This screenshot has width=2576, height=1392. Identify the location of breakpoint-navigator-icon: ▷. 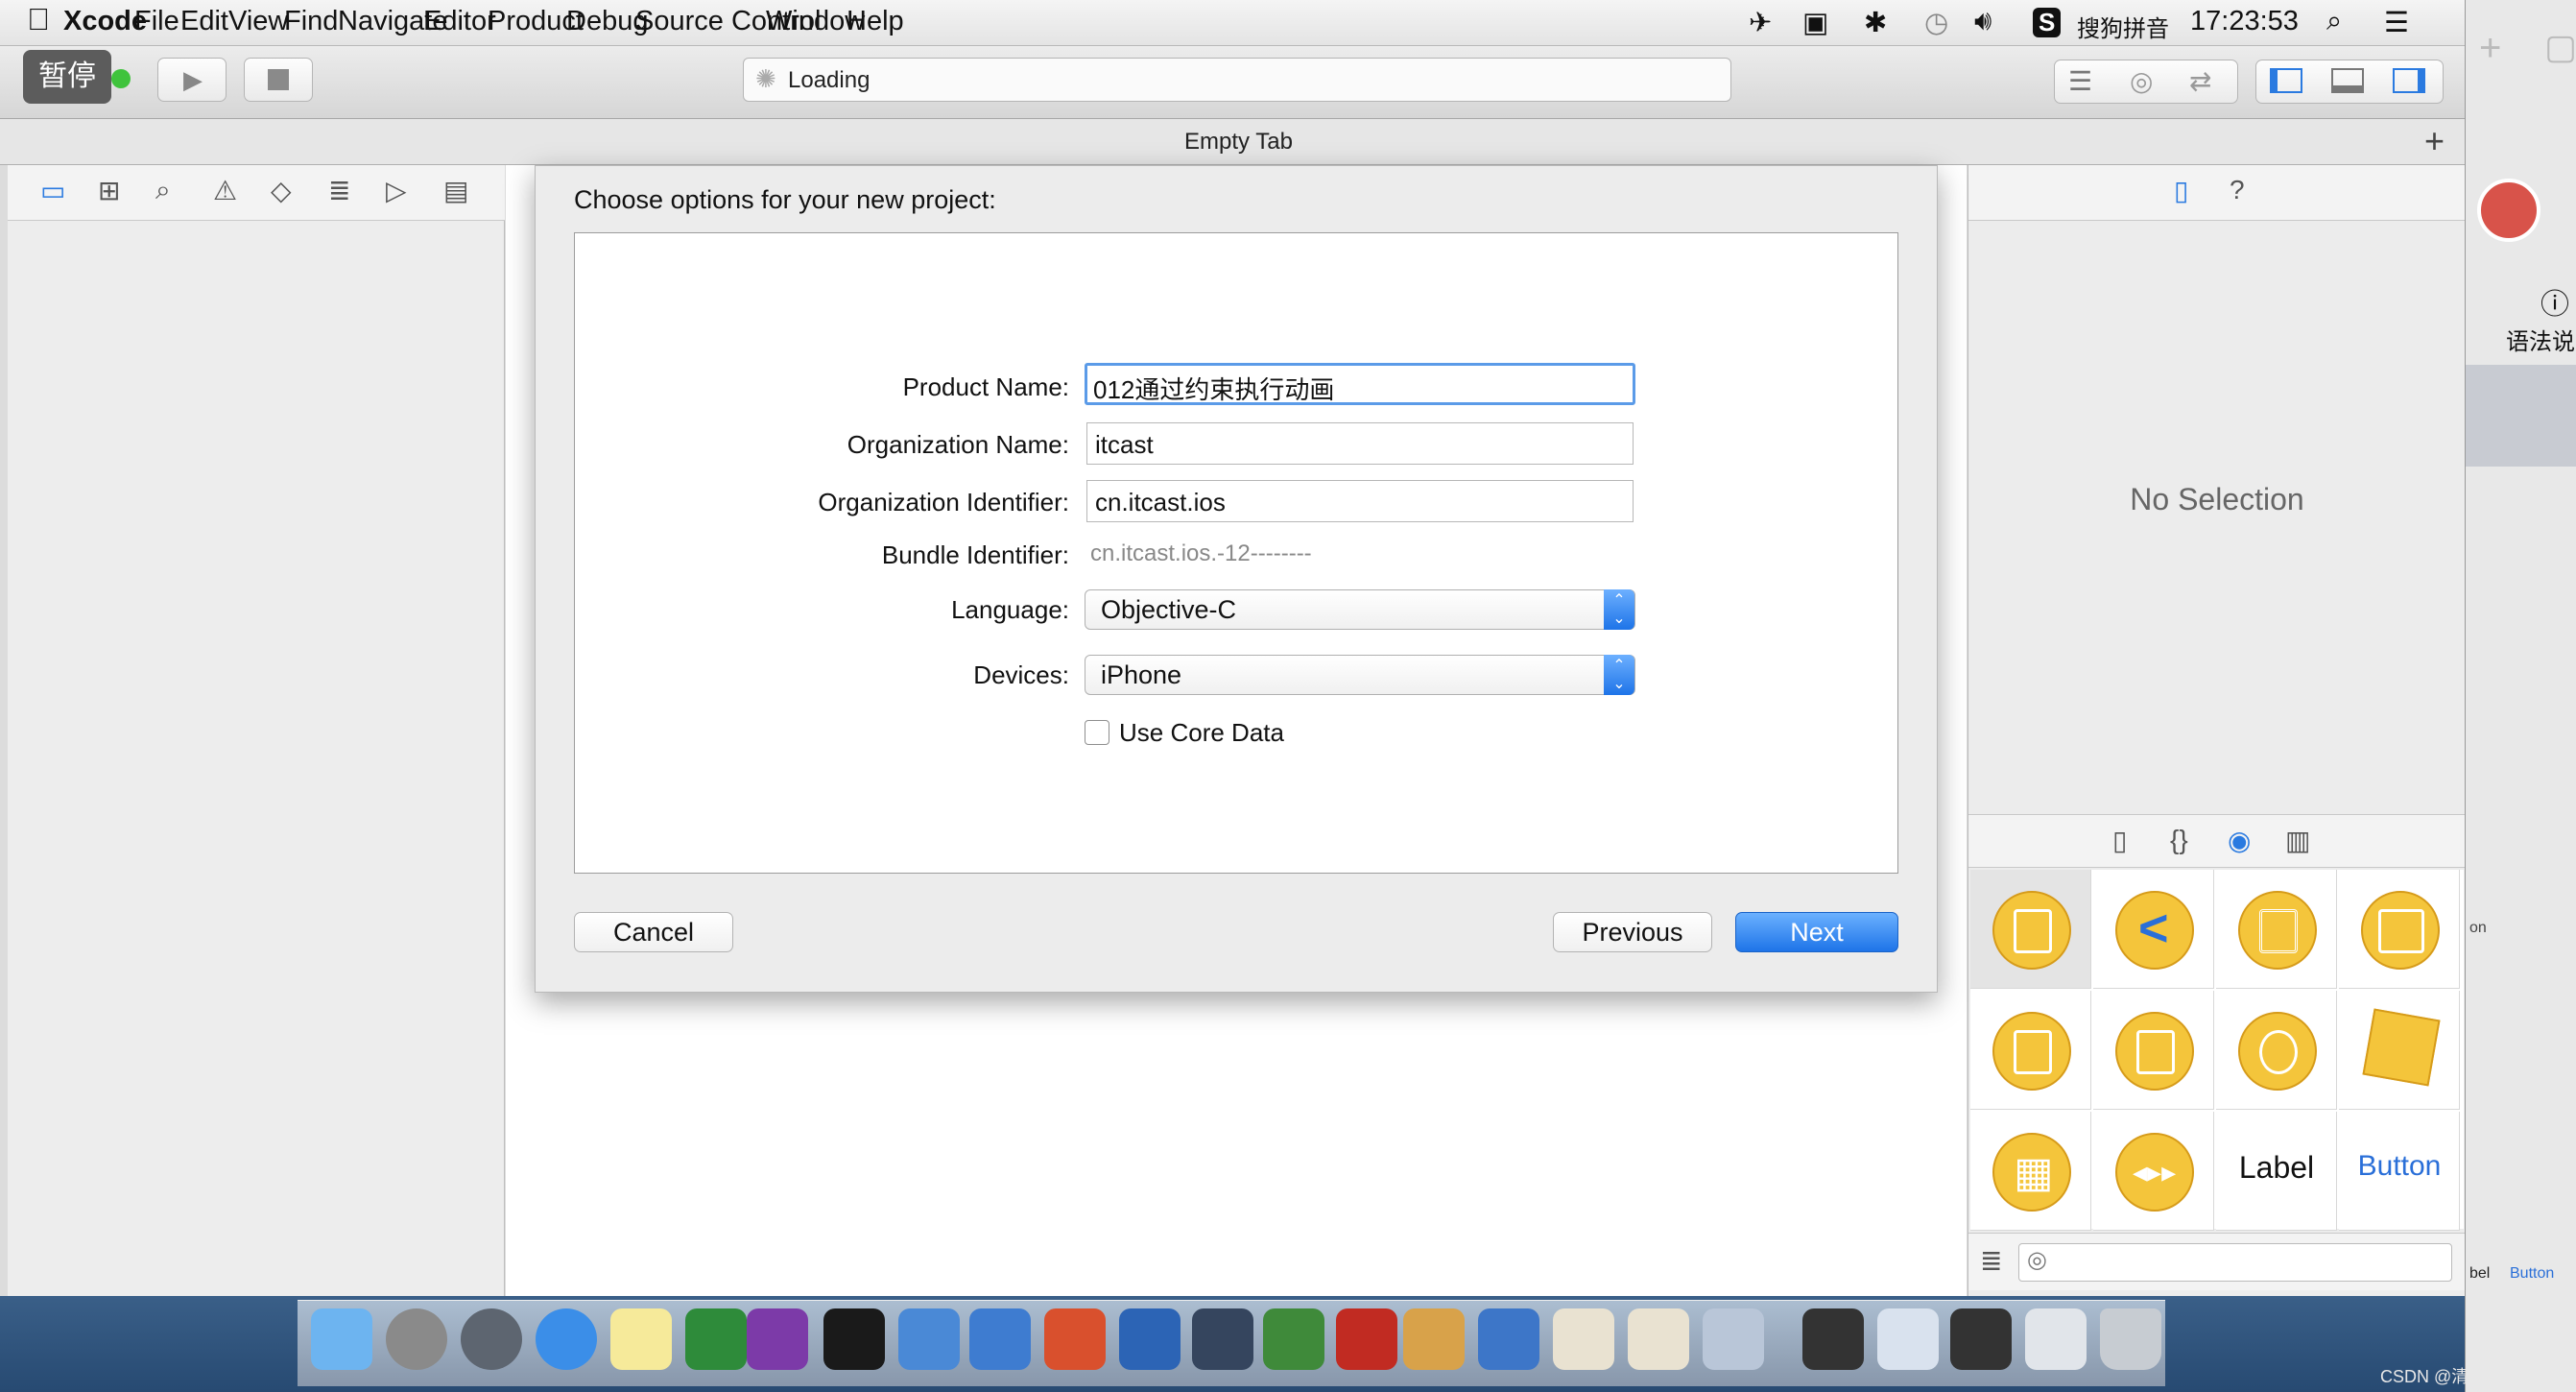
(396, 190).